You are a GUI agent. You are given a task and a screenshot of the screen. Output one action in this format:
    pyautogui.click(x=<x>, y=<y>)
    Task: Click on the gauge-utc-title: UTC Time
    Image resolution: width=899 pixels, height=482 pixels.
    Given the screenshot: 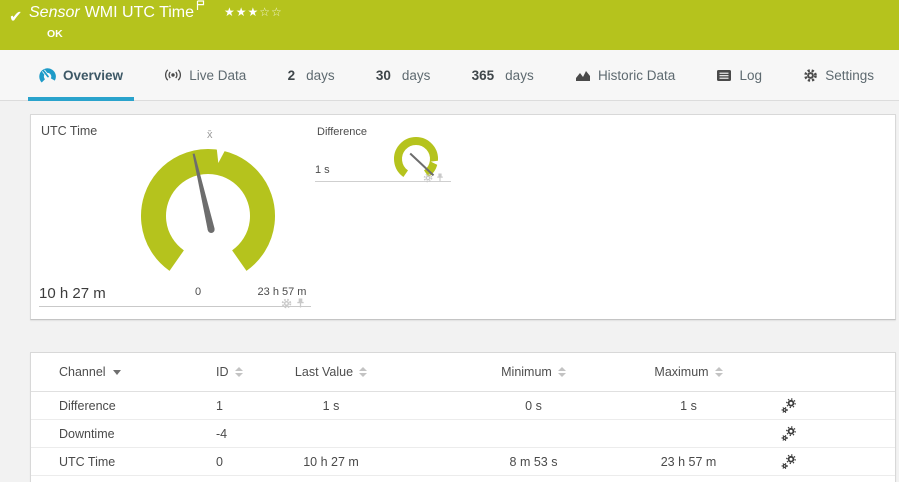 What is the action you would take?
    pyautogui.click(x=69, y=131)
    